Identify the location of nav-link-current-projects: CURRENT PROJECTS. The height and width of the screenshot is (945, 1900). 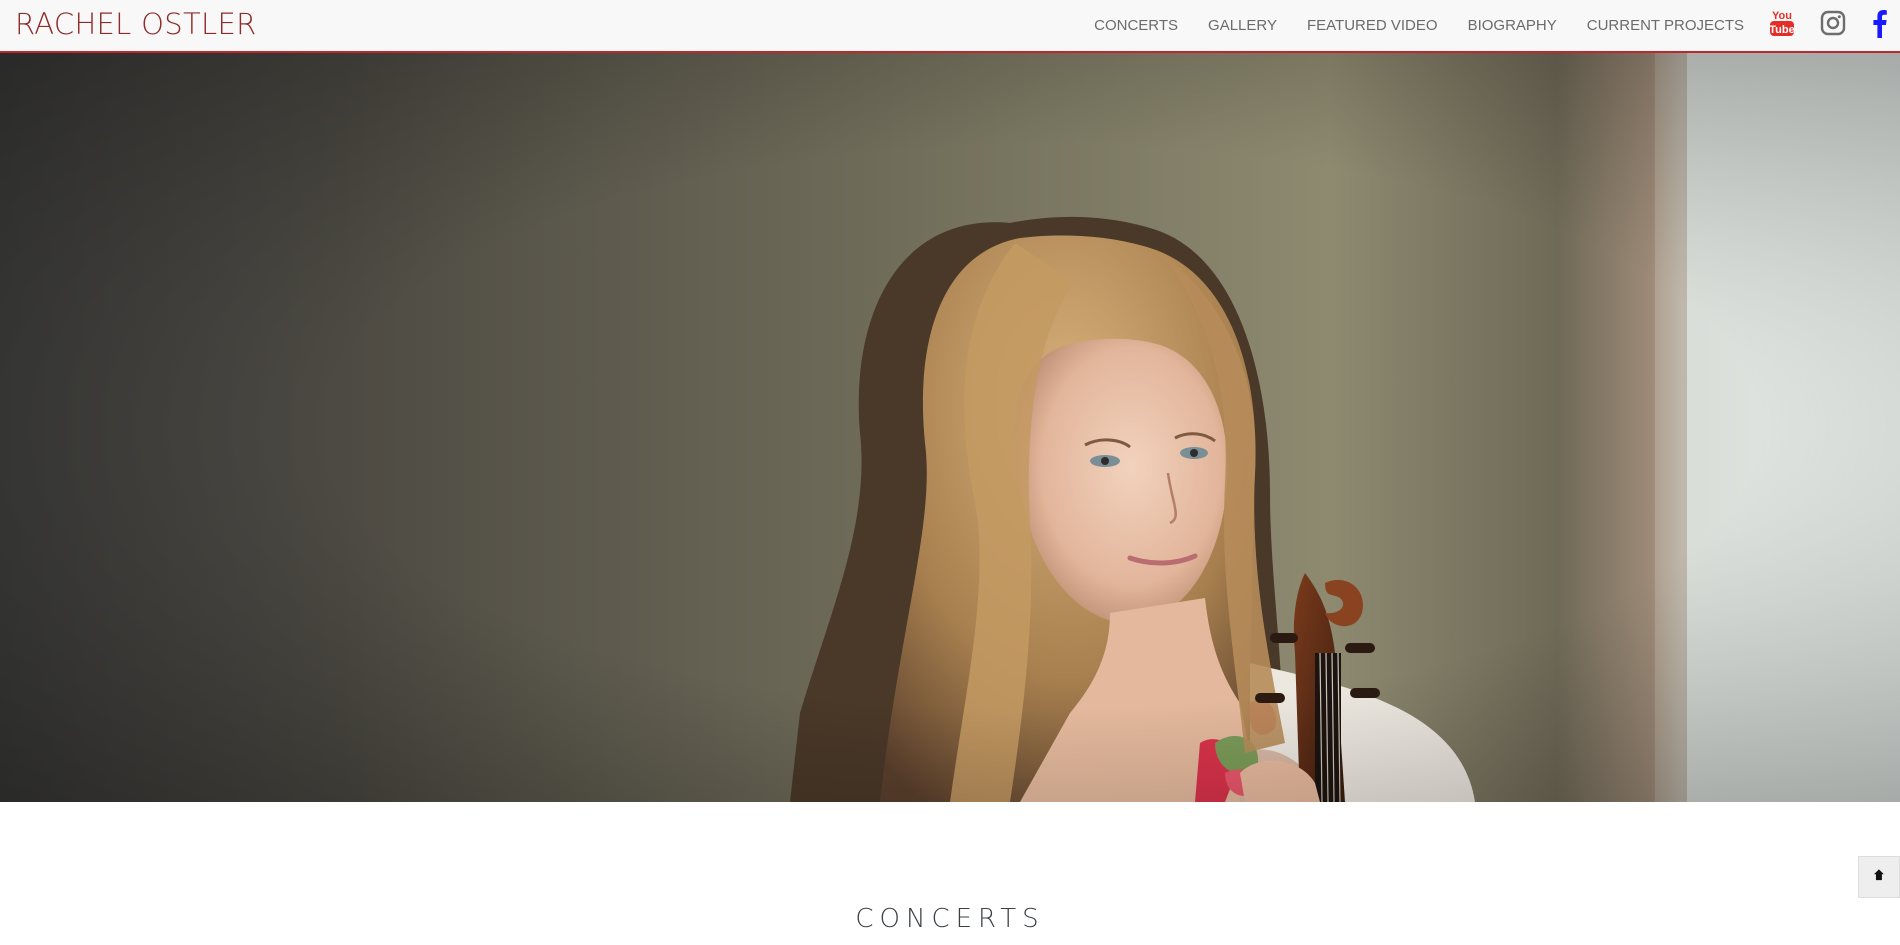
(1665, 25).